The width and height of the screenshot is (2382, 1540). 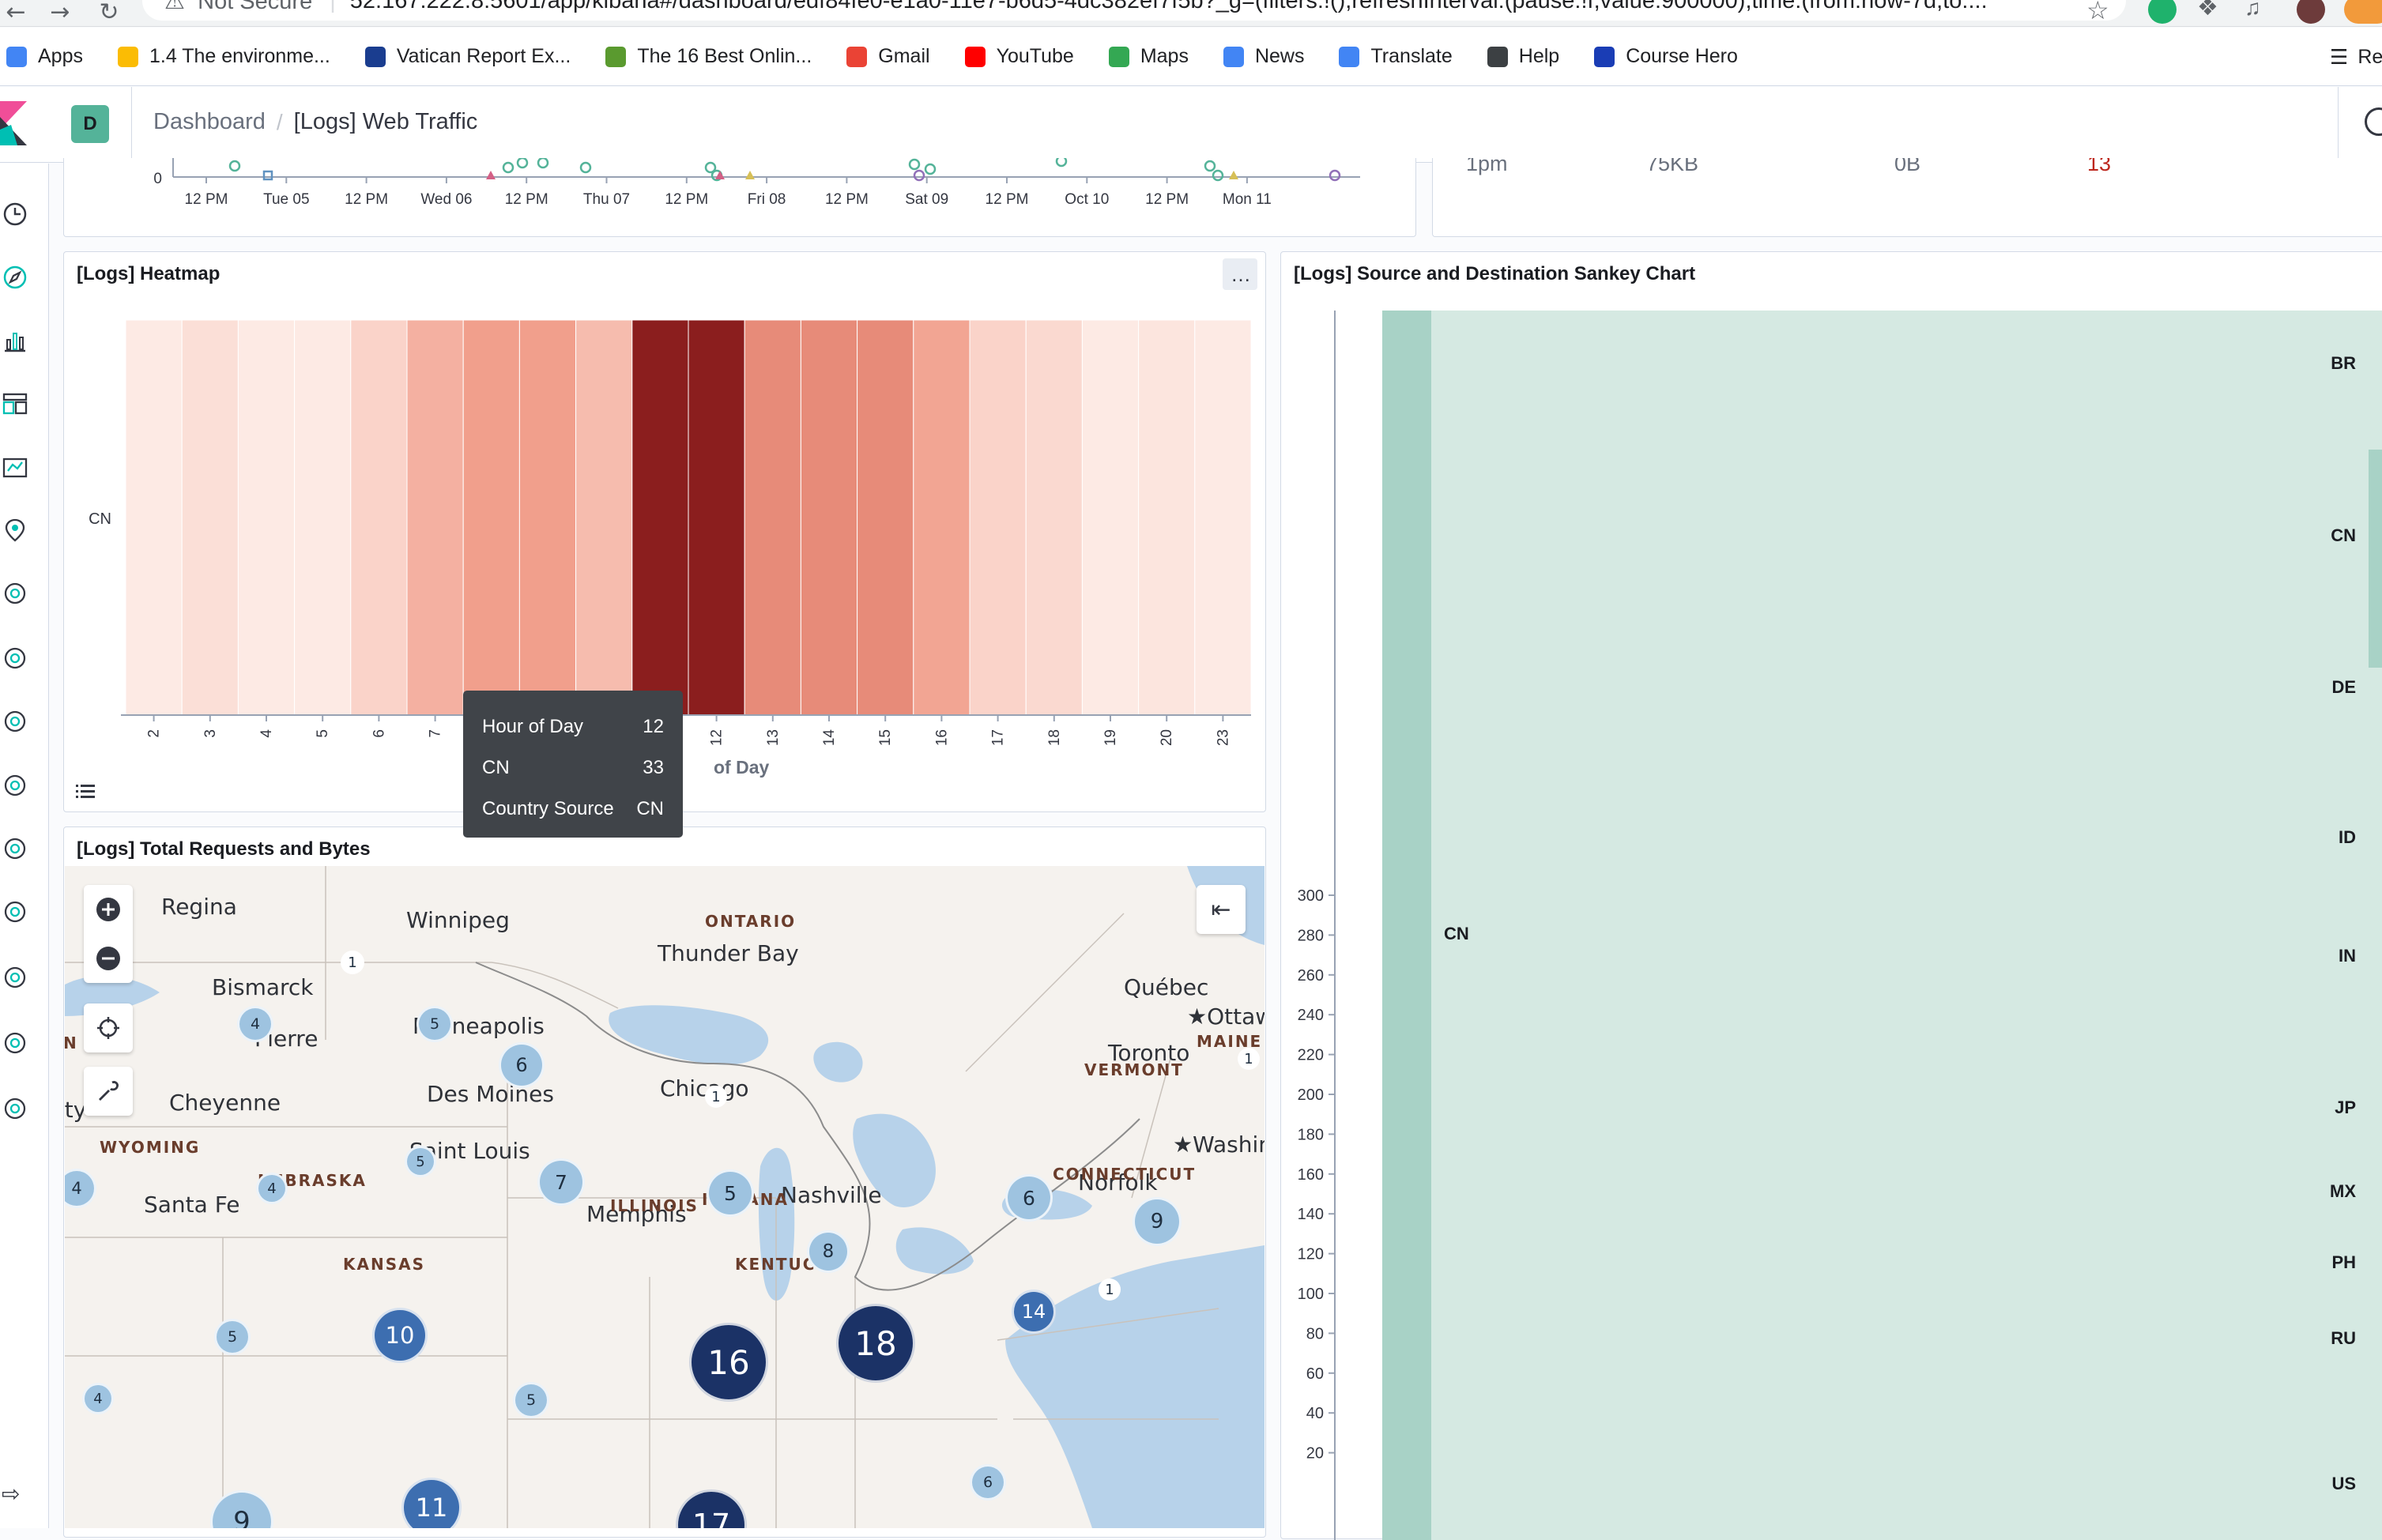 I want to click on fit-bounds-button, so click(x=108, y=1027).